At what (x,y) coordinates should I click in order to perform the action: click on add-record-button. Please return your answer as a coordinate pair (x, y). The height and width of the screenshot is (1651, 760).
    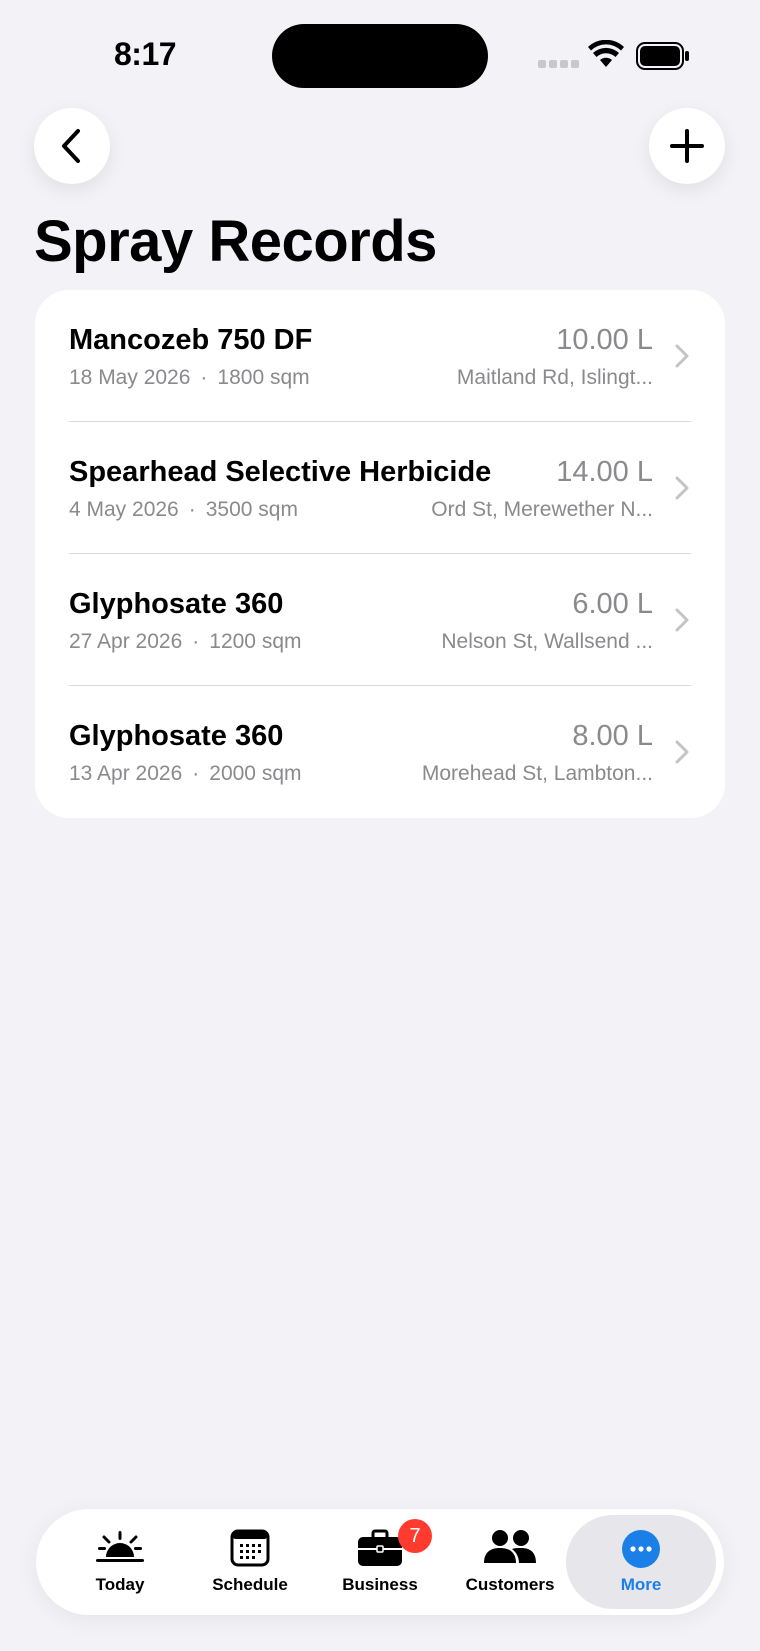
    Looking at the image, I should click on (687, 146).